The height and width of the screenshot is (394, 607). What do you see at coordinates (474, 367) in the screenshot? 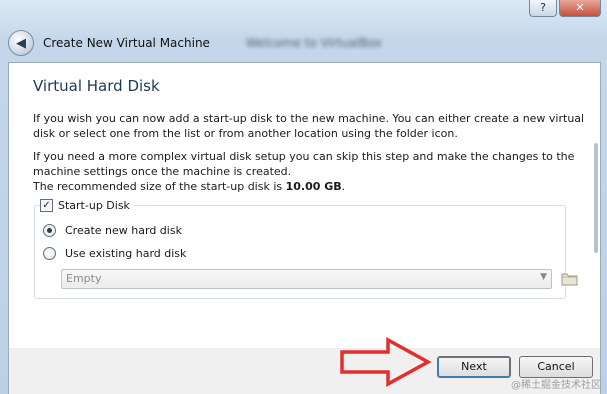
I see `next-button: Next` at bounding box center [474, 367].